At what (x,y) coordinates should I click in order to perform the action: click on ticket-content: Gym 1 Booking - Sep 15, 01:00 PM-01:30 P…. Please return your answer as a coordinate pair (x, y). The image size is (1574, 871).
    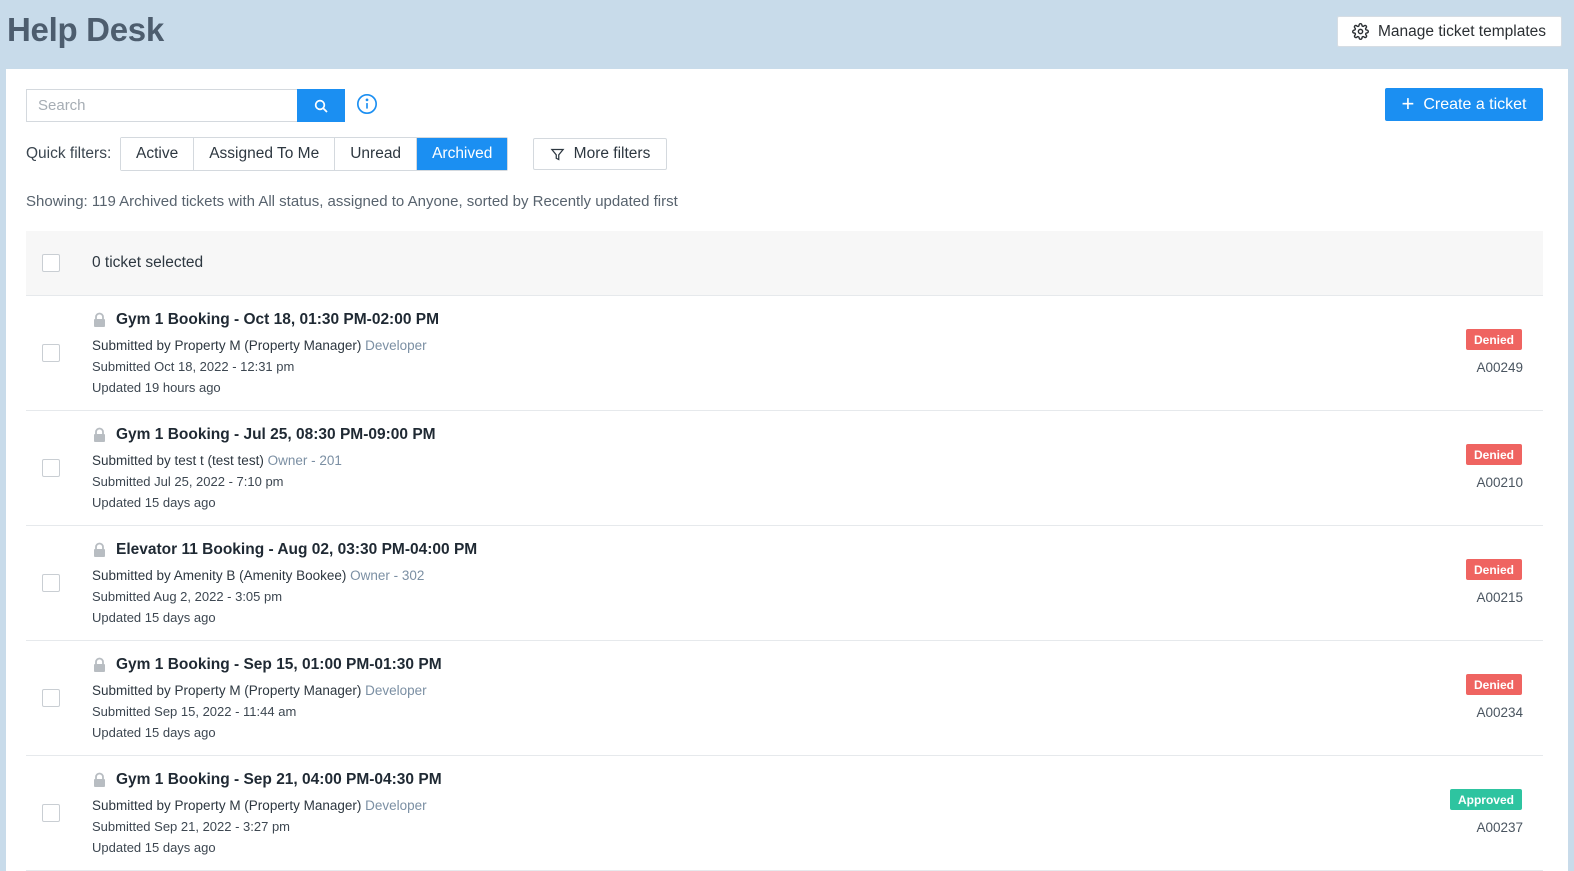
    Looking at the image, I should click on (267, 698).